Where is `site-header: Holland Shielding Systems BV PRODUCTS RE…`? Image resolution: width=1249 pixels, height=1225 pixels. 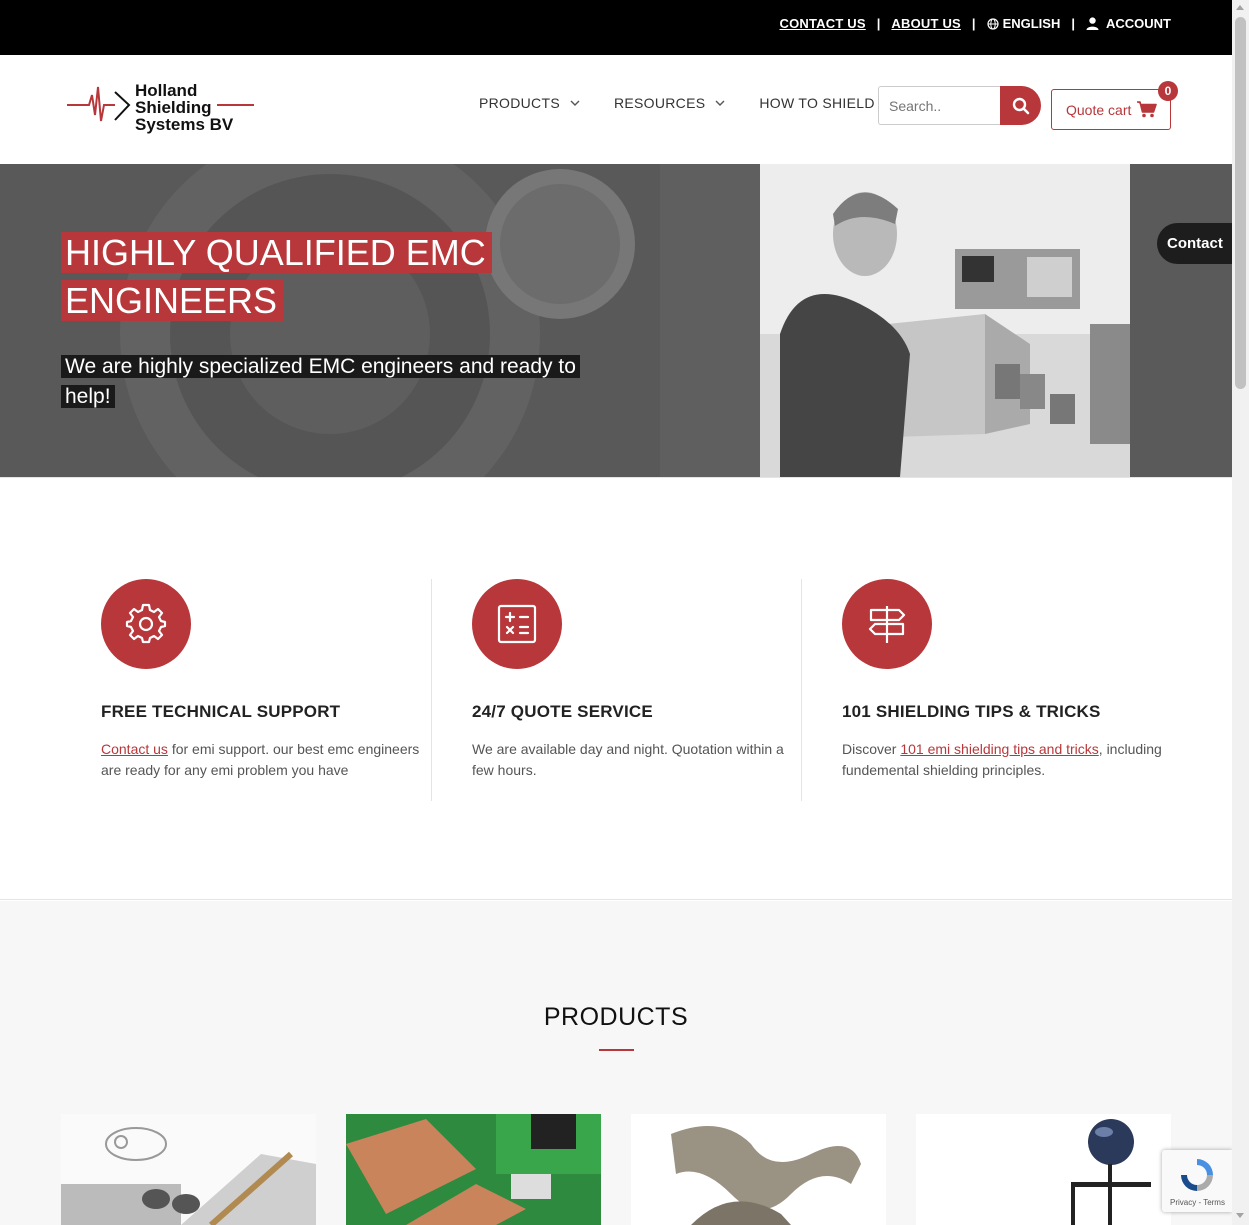
site-header: Holland Shielding Systems BV PRODUCTS RE… is located at coordinates (616, 109).